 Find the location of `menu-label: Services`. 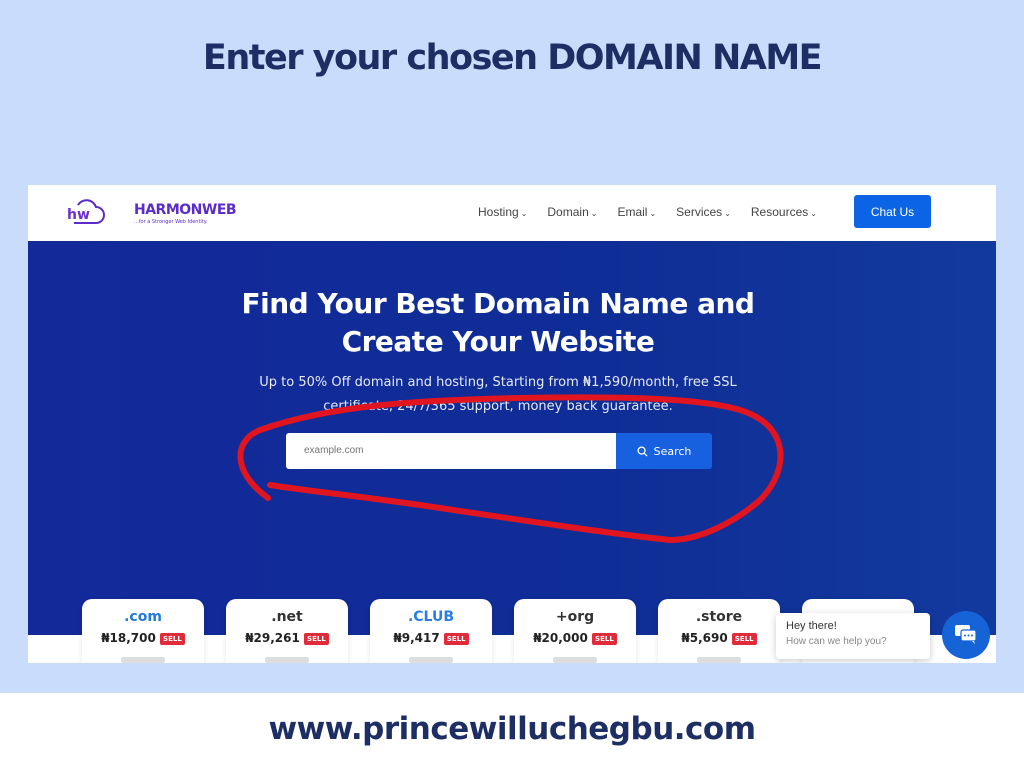

menu-label: Services is located at coordinates (699, 212).